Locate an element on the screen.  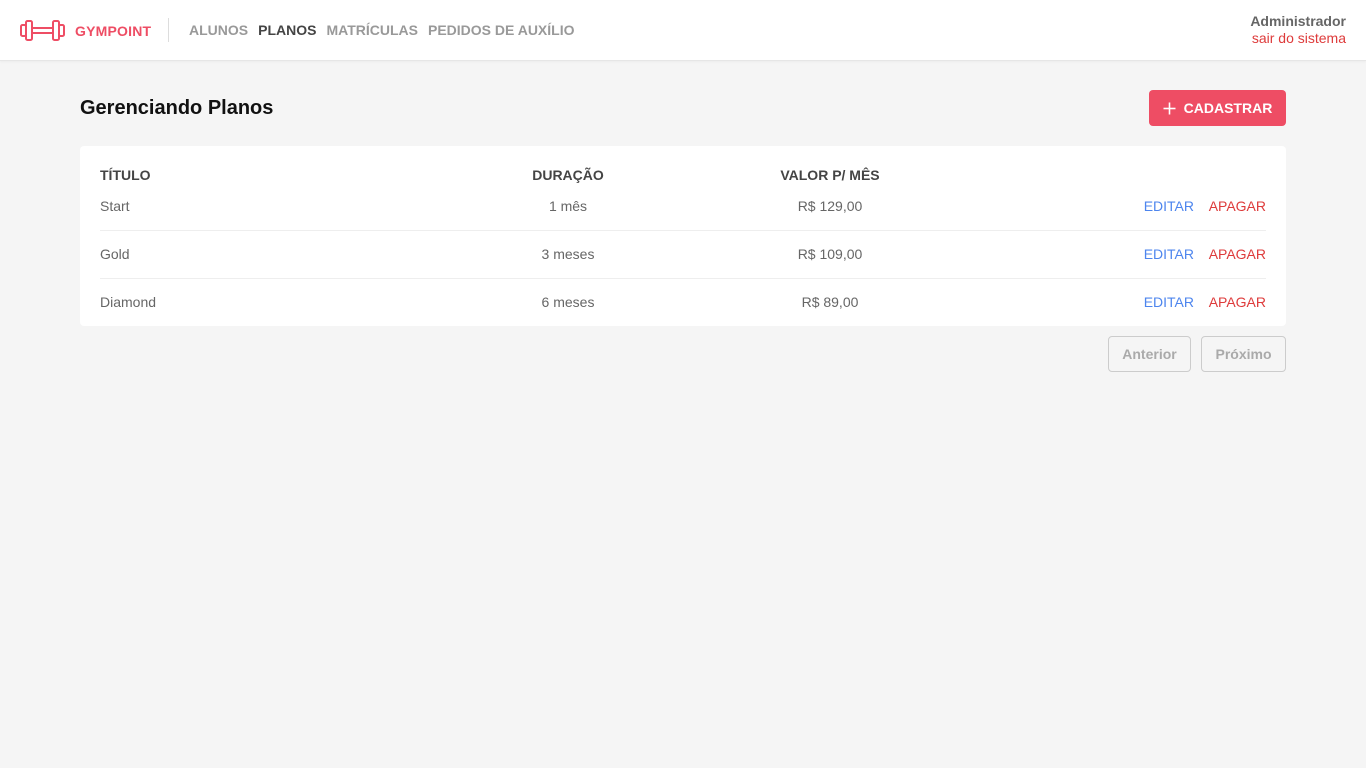
plan-title: Start is located at coordinates (115, 206).